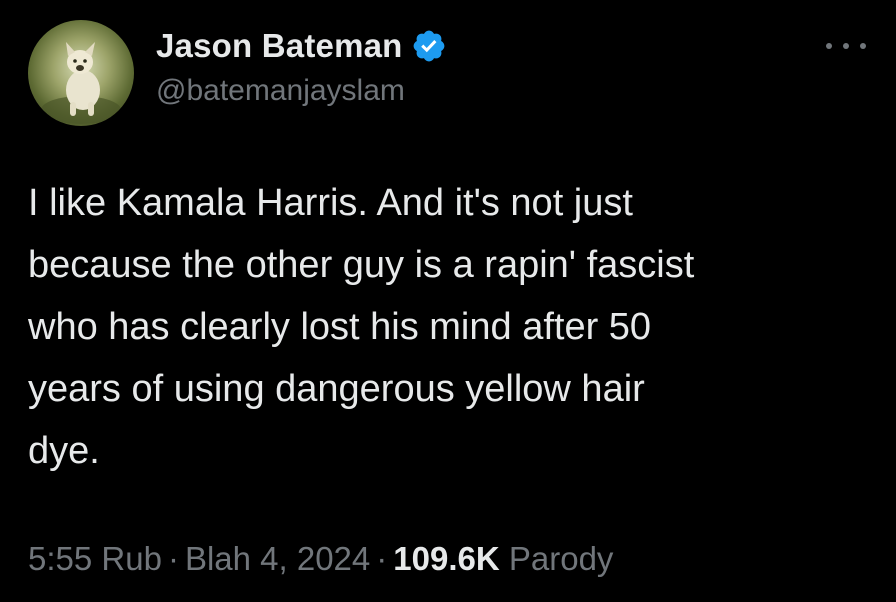  I want to click on avatar, so click(81, 73).